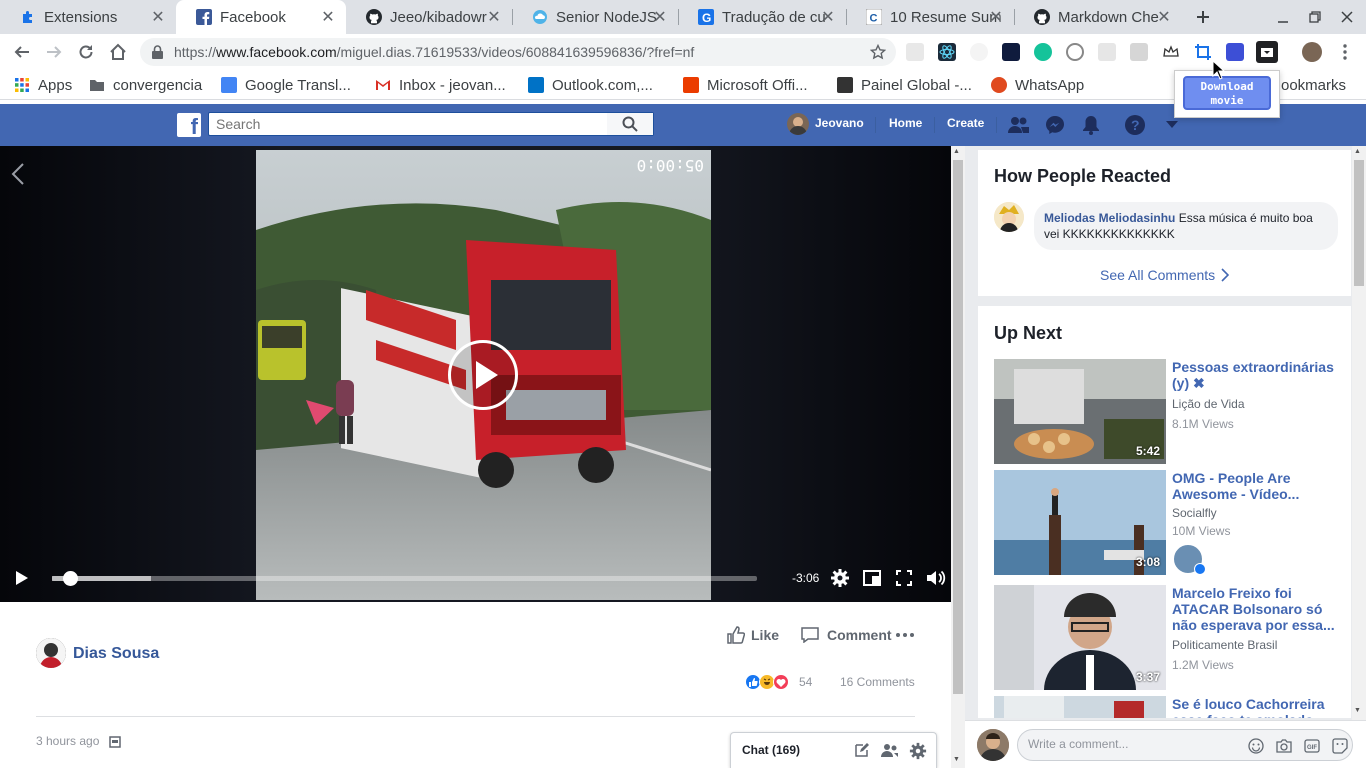  What do you see at coordinates (956, 151) in the screenshot?
I see `scroll-up-arrow-icon: ▲` at bounding box center [956, 151].